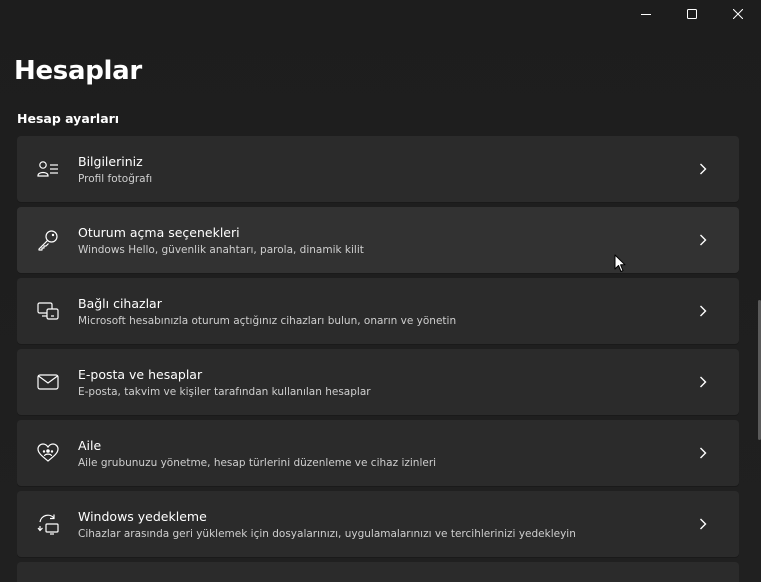 The width and height of the screenshot is (761, 582). Describe the element at coordinates (48, 240) in the screenshot. I see `key-icon` at that location.